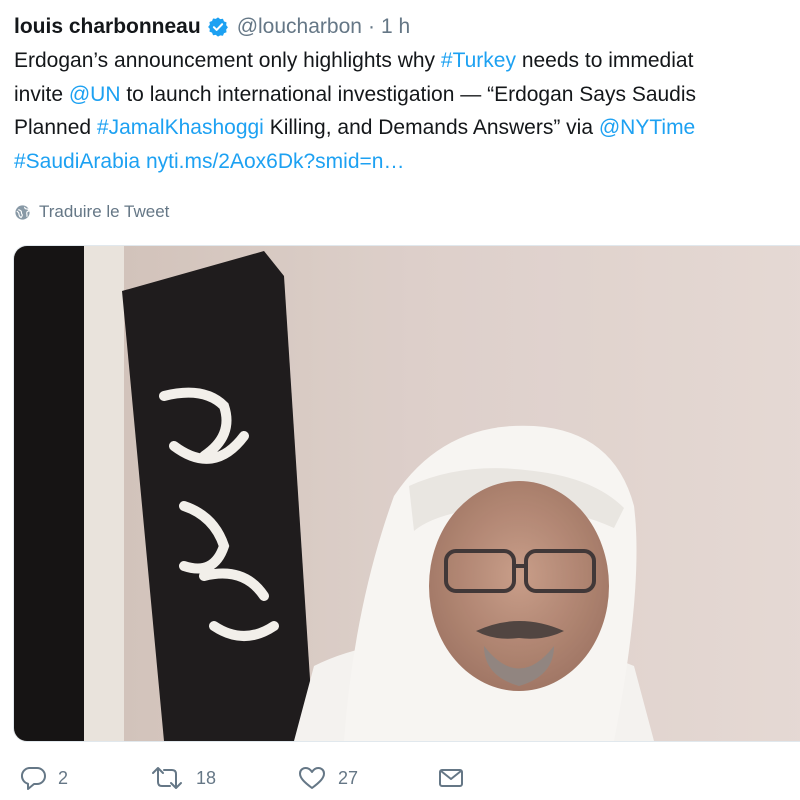  I want to click on reply-button: 2, so click(44, 778).